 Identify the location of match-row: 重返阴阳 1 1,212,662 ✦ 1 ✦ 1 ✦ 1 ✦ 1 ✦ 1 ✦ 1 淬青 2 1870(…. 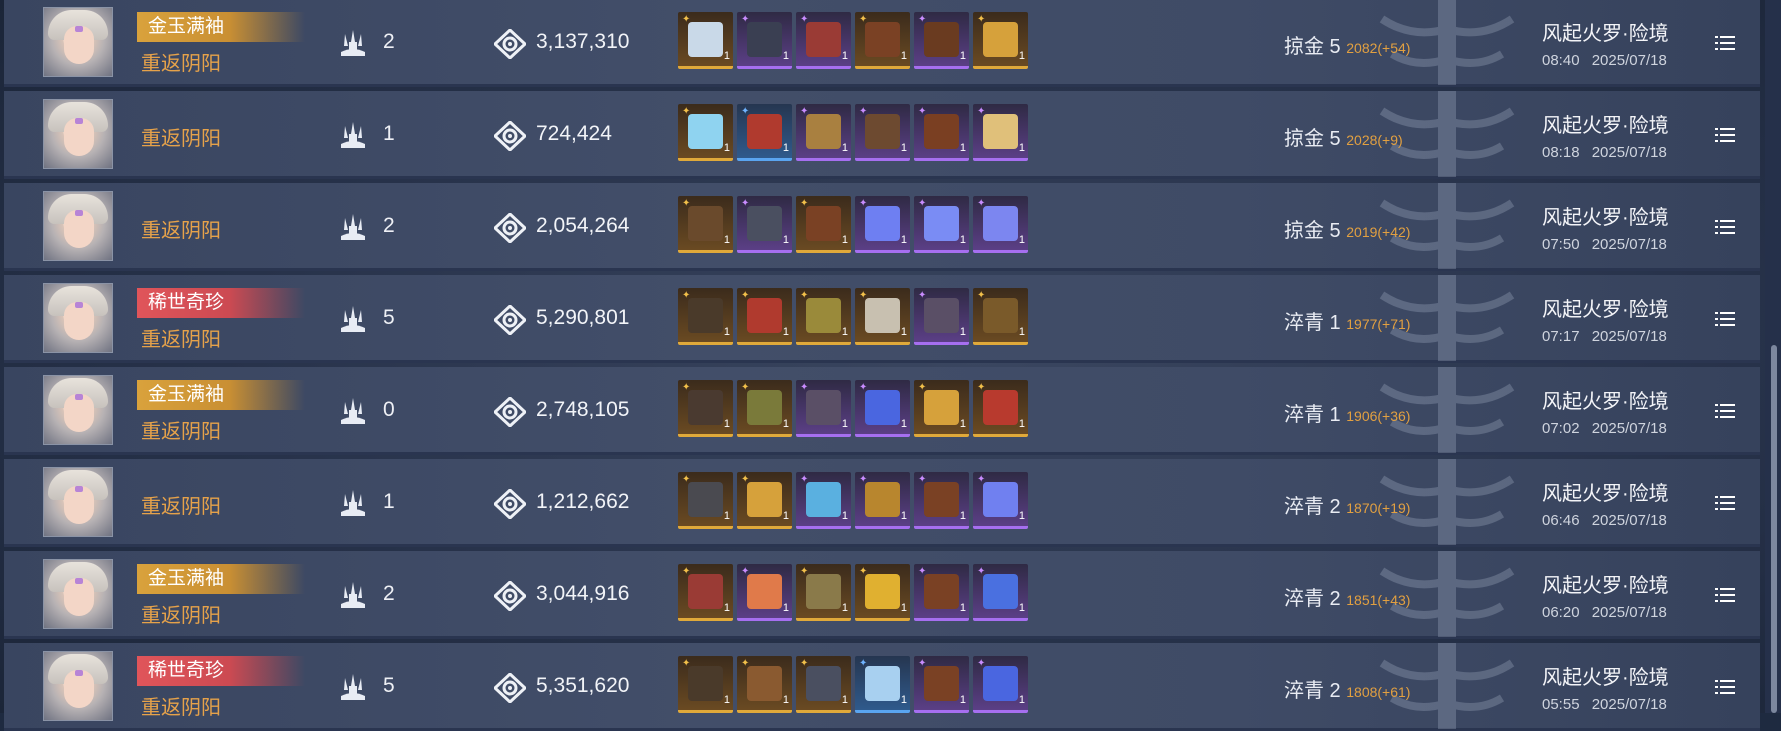
(882, 503).